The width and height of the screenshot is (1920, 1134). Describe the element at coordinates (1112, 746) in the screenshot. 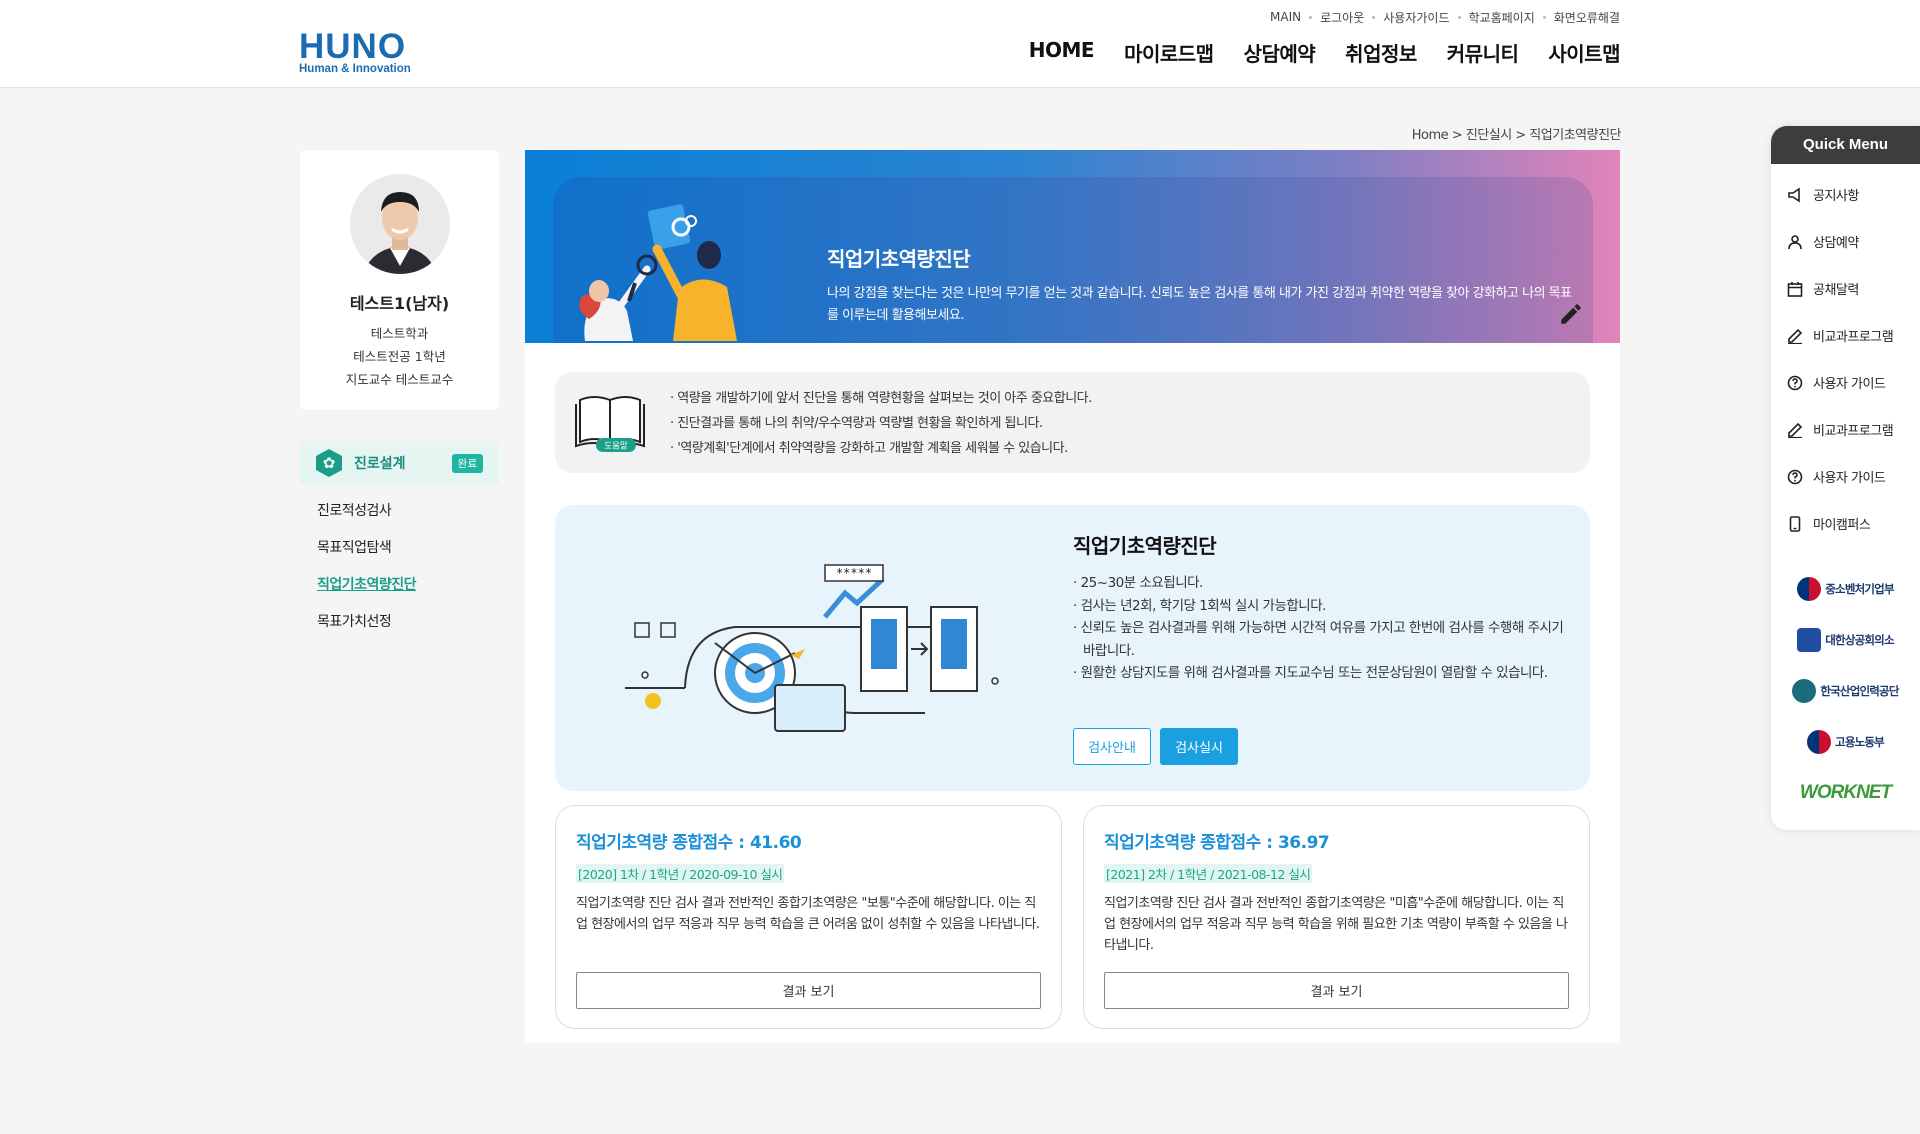

I see `test-guide-button: 검사안내` at that location.